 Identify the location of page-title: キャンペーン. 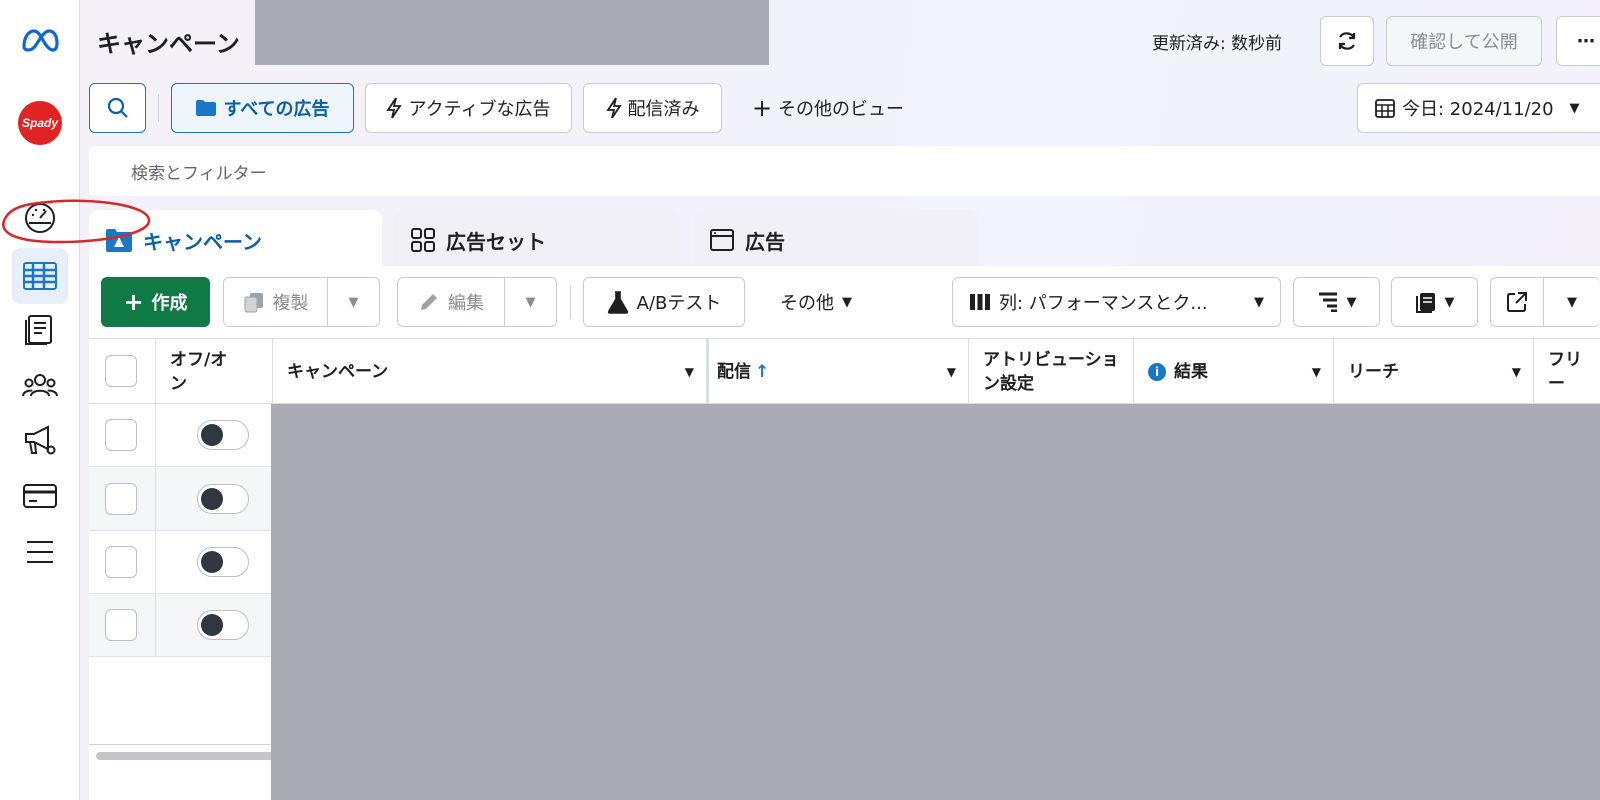
(168, 44).